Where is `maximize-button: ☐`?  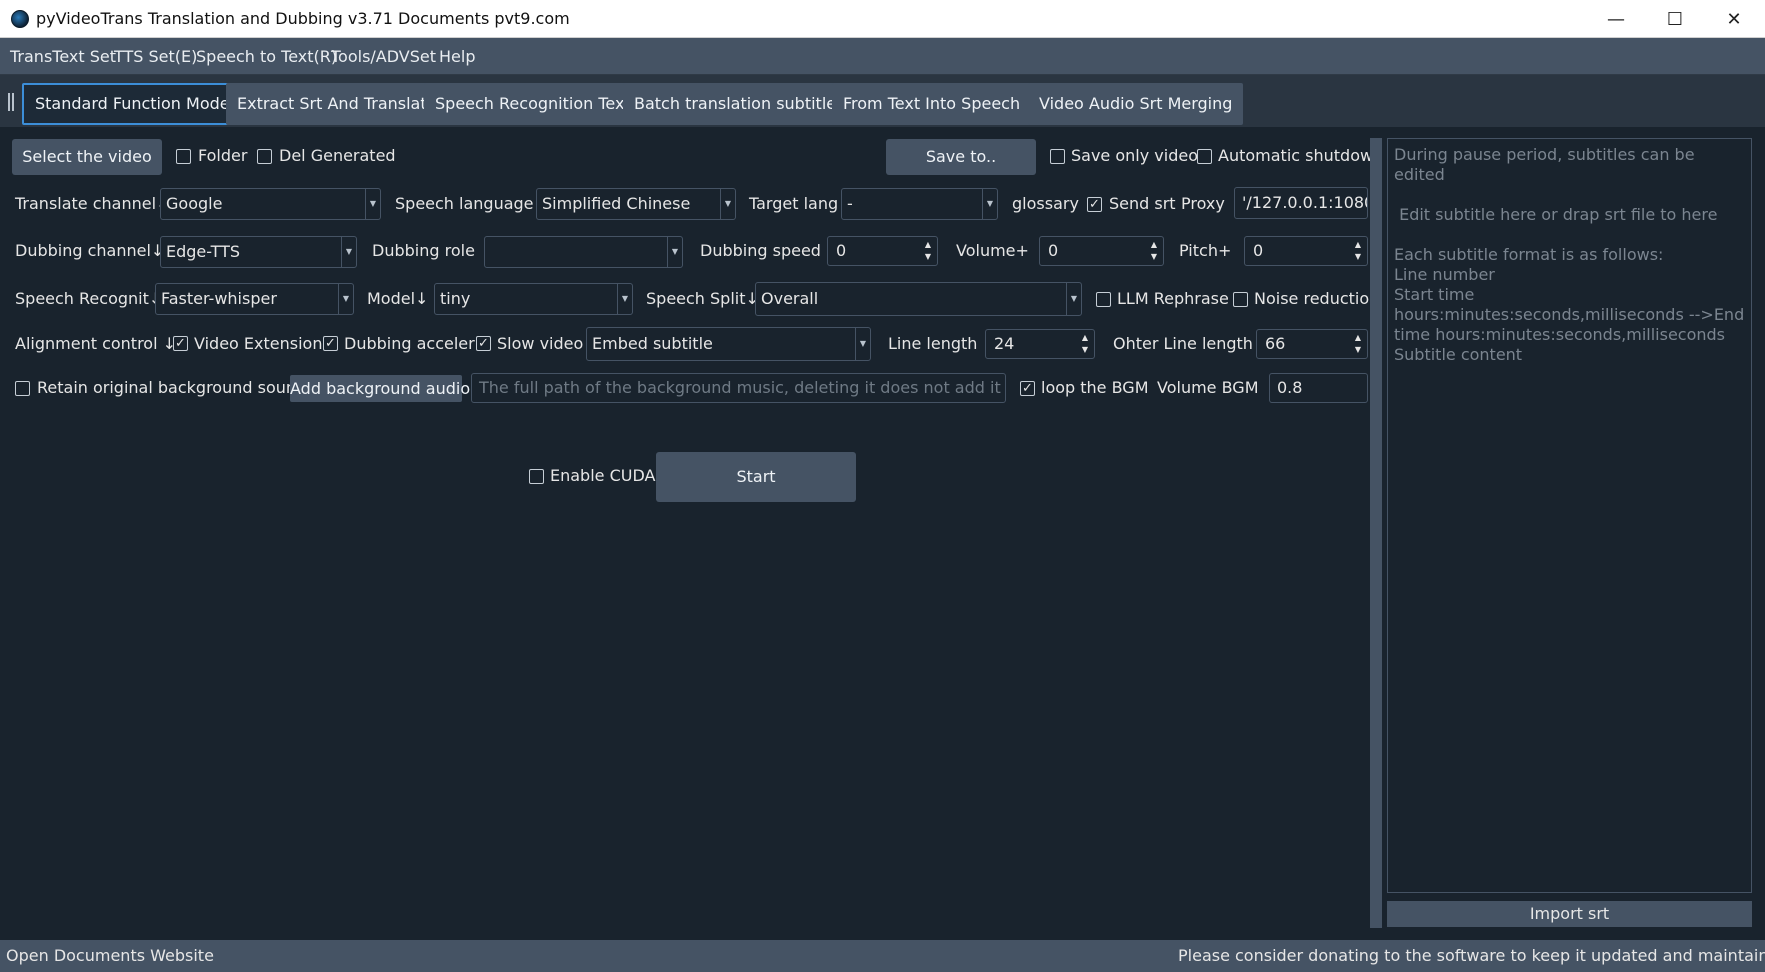
maximize-button: ☐ is located at coordinates (1675, 19).